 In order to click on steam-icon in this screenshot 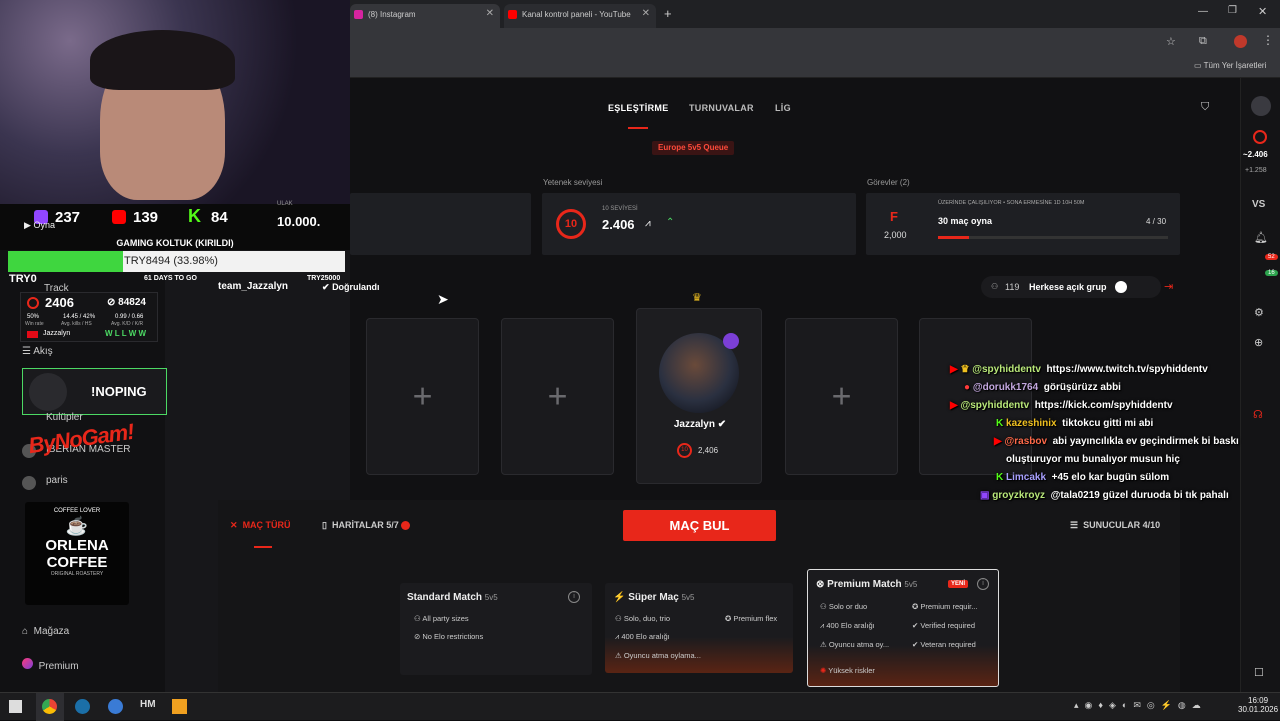, I will do `click(82, 706)`.